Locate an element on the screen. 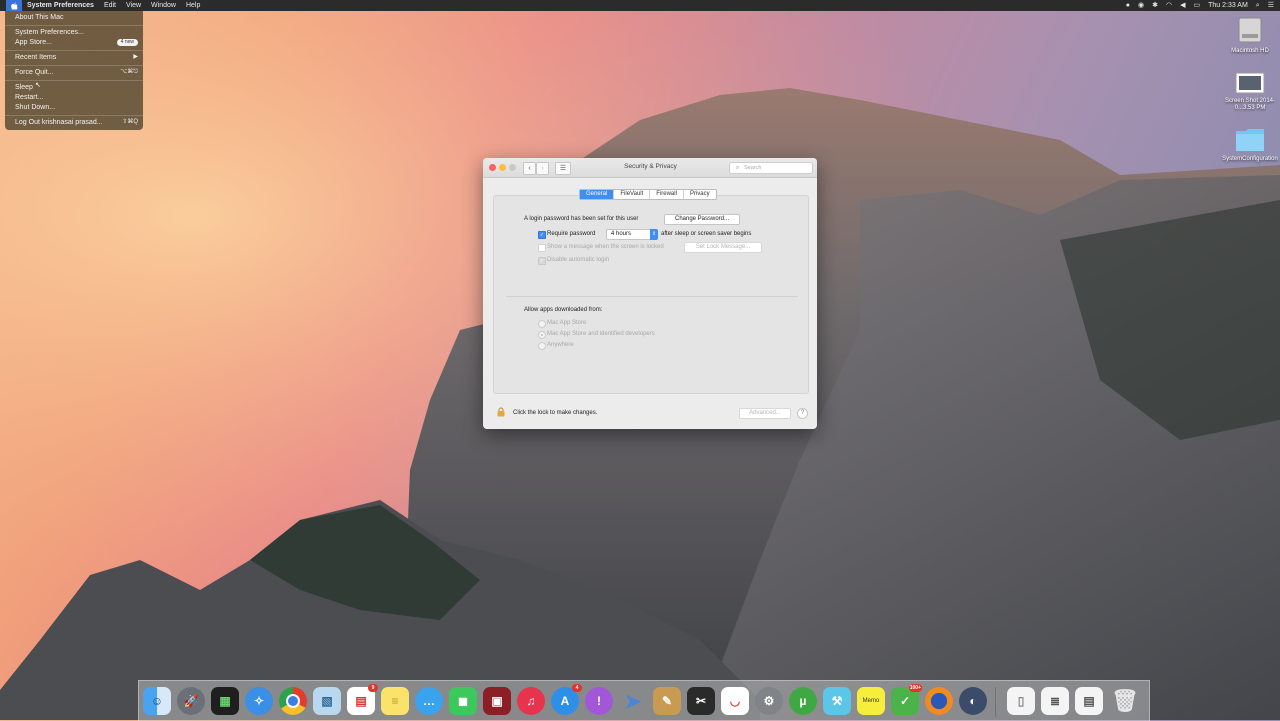  evernote-icon: ✓ 100+ is located at coordinates (906, 699).